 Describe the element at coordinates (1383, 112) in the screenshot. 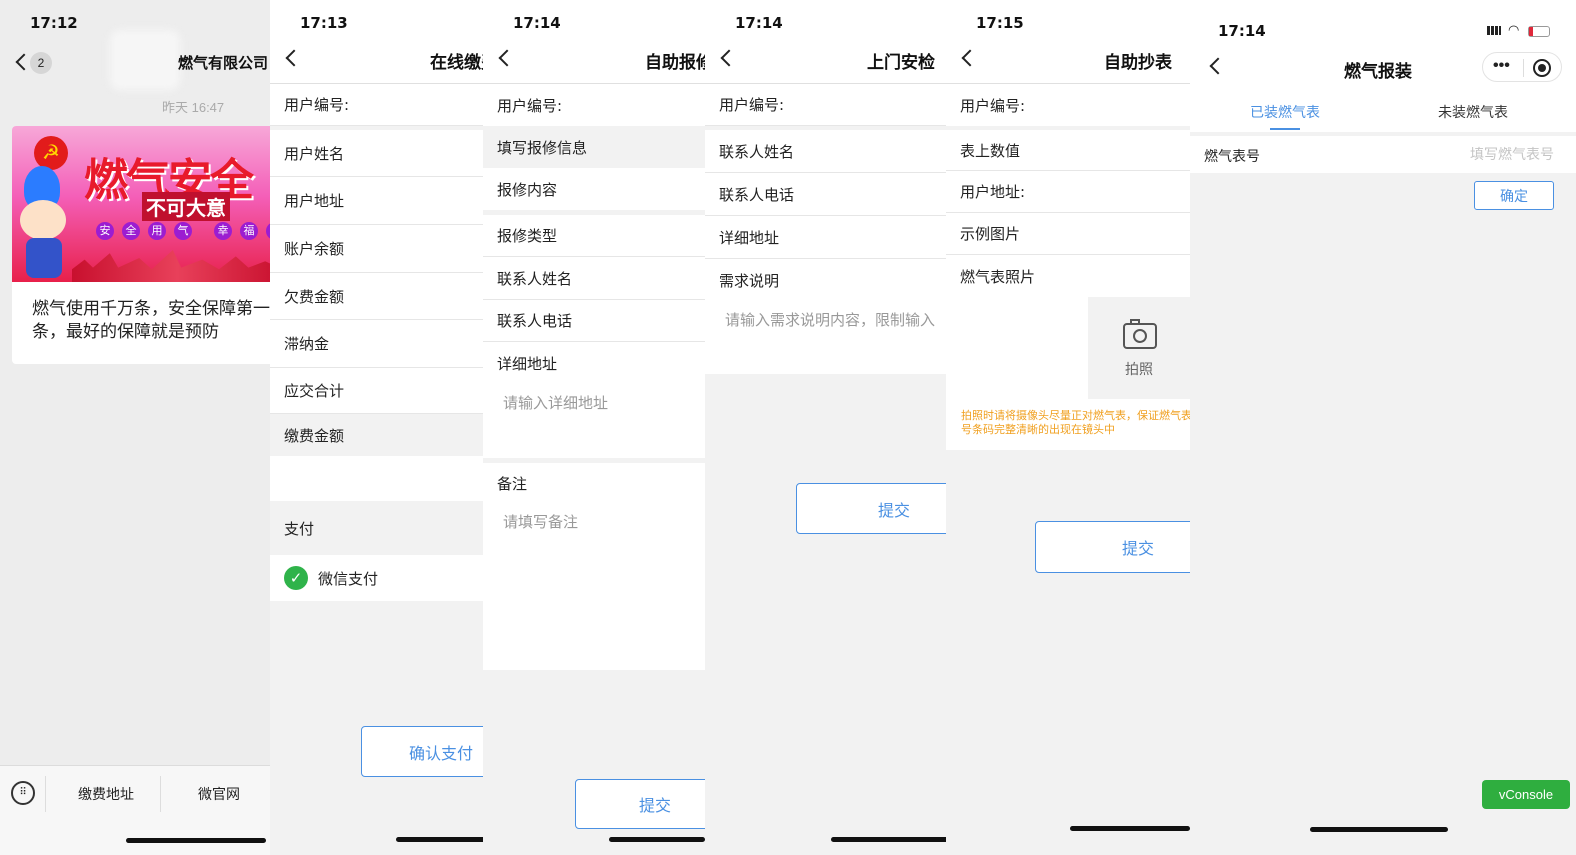

I see `tab-bar: 已装燃气表 未装燃气表` at that location.